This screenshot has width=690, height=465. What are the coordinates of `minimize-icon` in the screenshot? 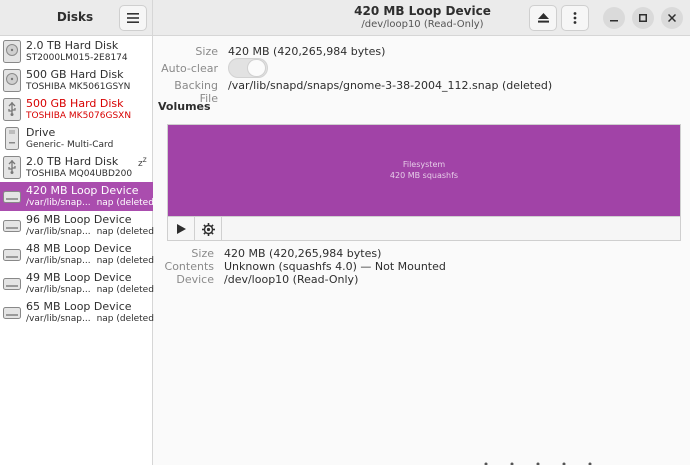 It's located at (614, 21).